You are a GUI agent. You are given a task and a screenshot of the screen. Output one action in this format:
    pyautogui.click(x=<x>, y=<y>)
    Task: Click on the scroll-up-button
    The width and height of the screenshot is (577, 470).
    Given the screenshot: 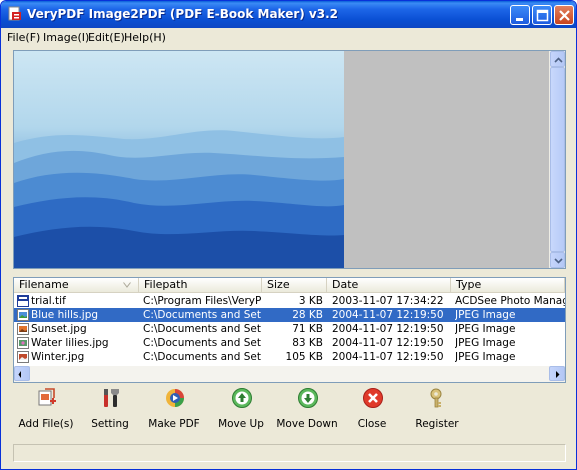 What is the action you would take?
    pyautogui.click(x=557, y=59)
    